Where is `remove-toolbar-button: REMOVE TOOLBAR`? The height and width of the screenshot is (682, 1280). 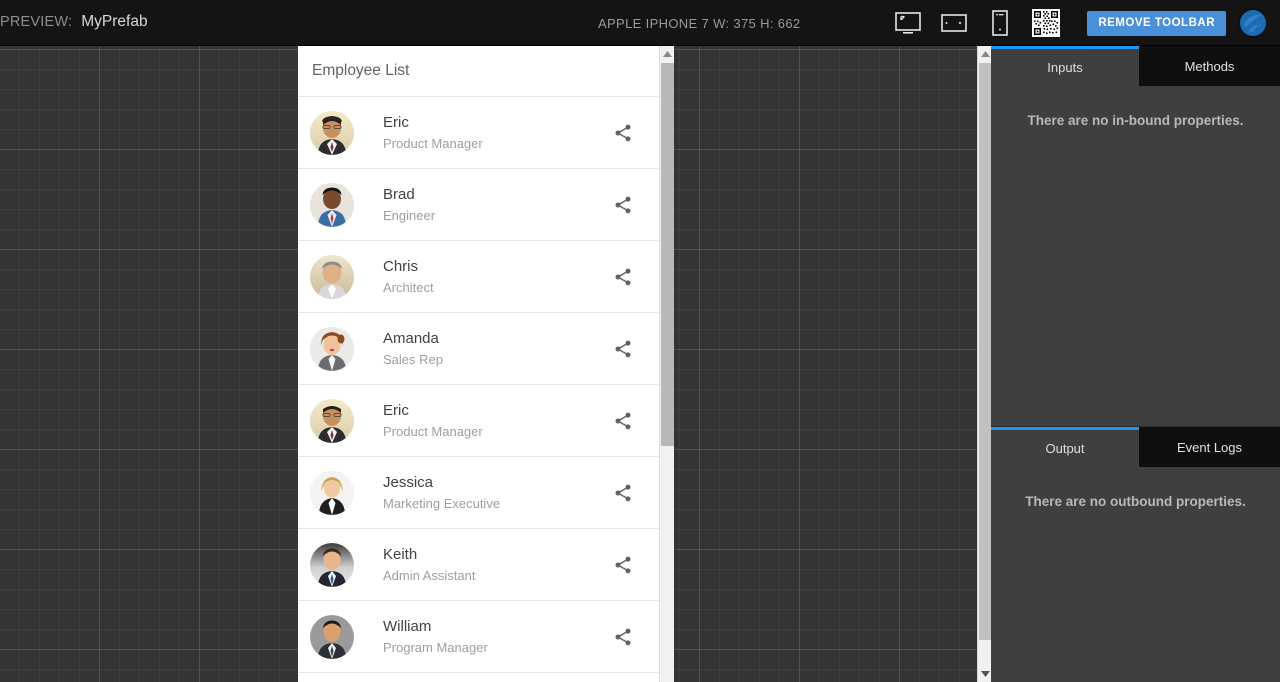 remove-toolbar-button: REMOVE TOOLBAR is located at coordinates (1156, 23).